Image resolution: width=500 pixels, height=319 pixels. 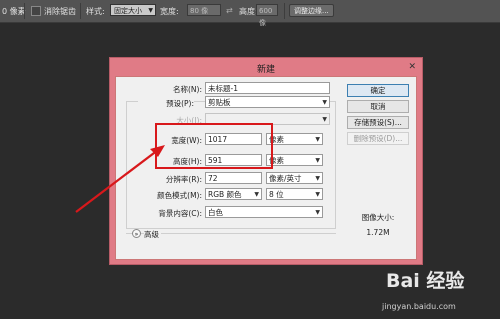 I want to click on baidu-jingyan-logo: Bai 经验, so click(x=425, y=281).